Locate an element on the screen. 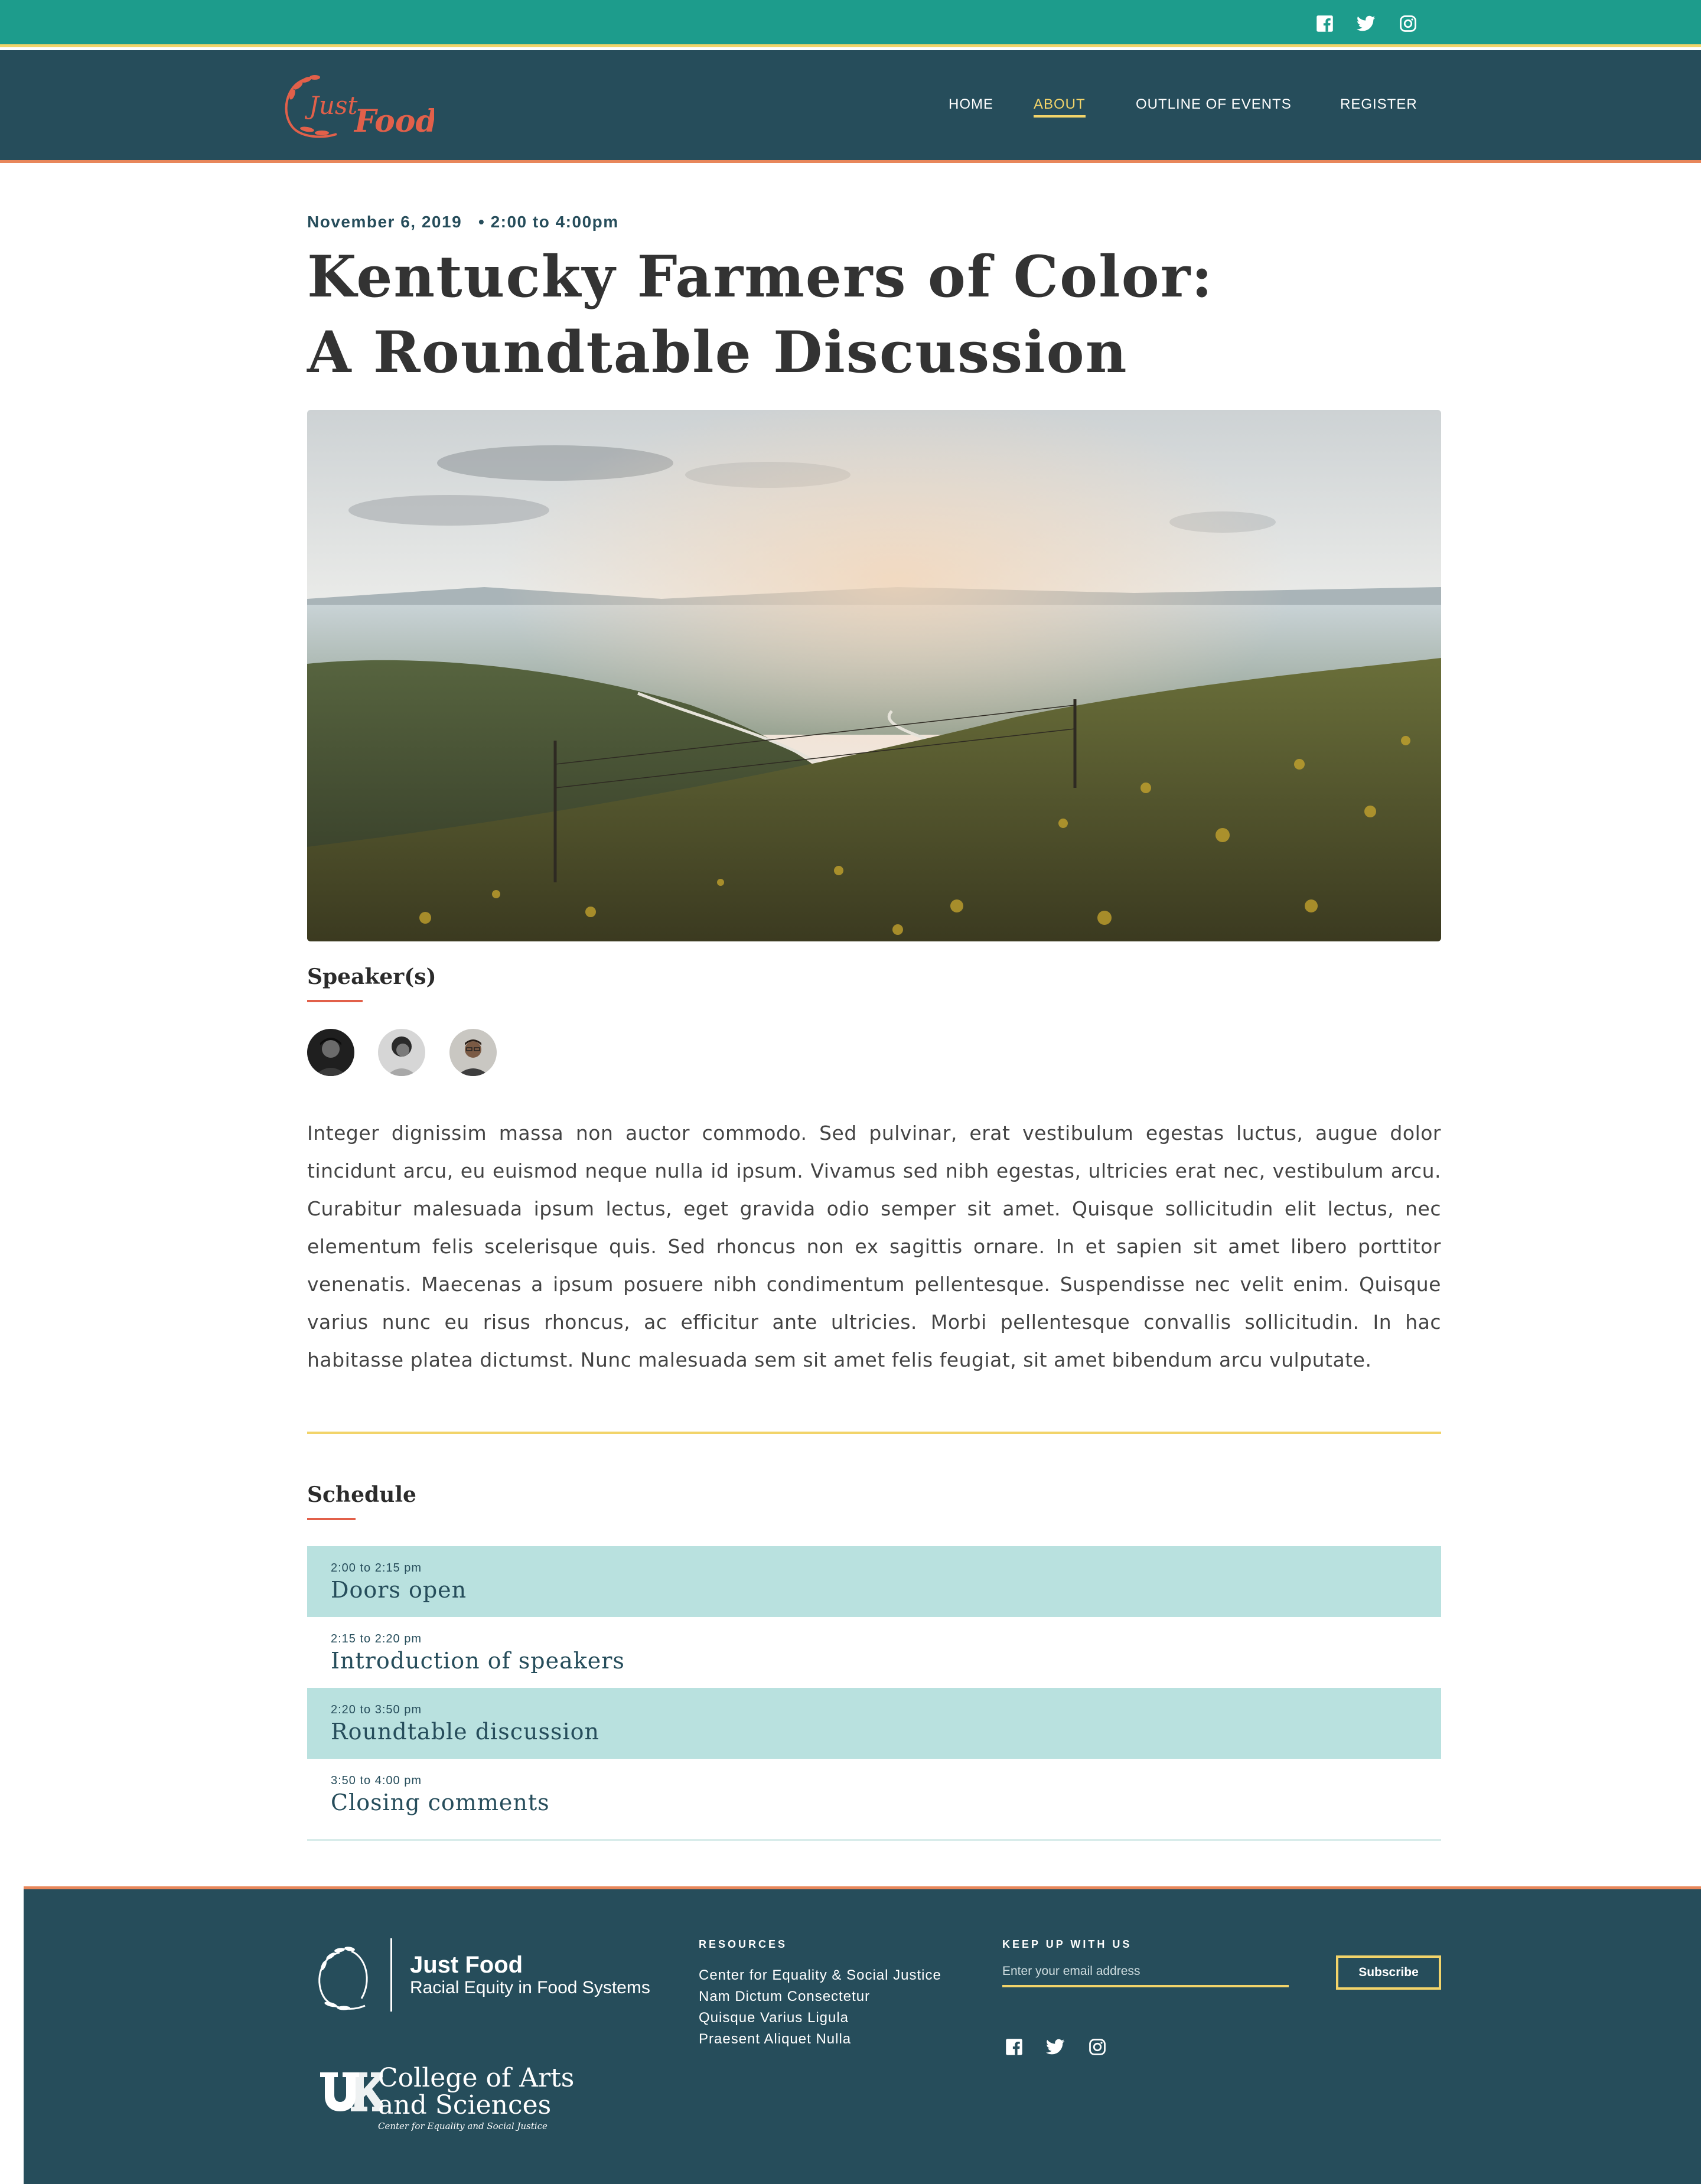 The image size is (1701, 2184). resource-link: Nam Dictum Consectetur is located at coordinates (820, 1996).